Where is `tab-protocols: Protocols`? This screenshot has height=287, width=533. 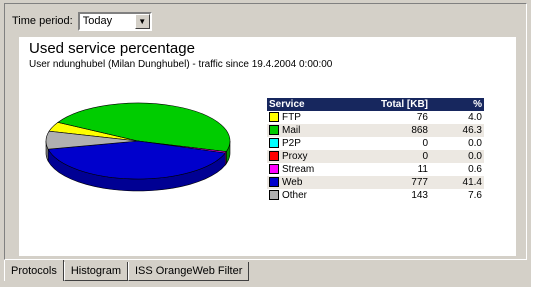 tab-protocols: Protocols is located at coordinates (34, 270).